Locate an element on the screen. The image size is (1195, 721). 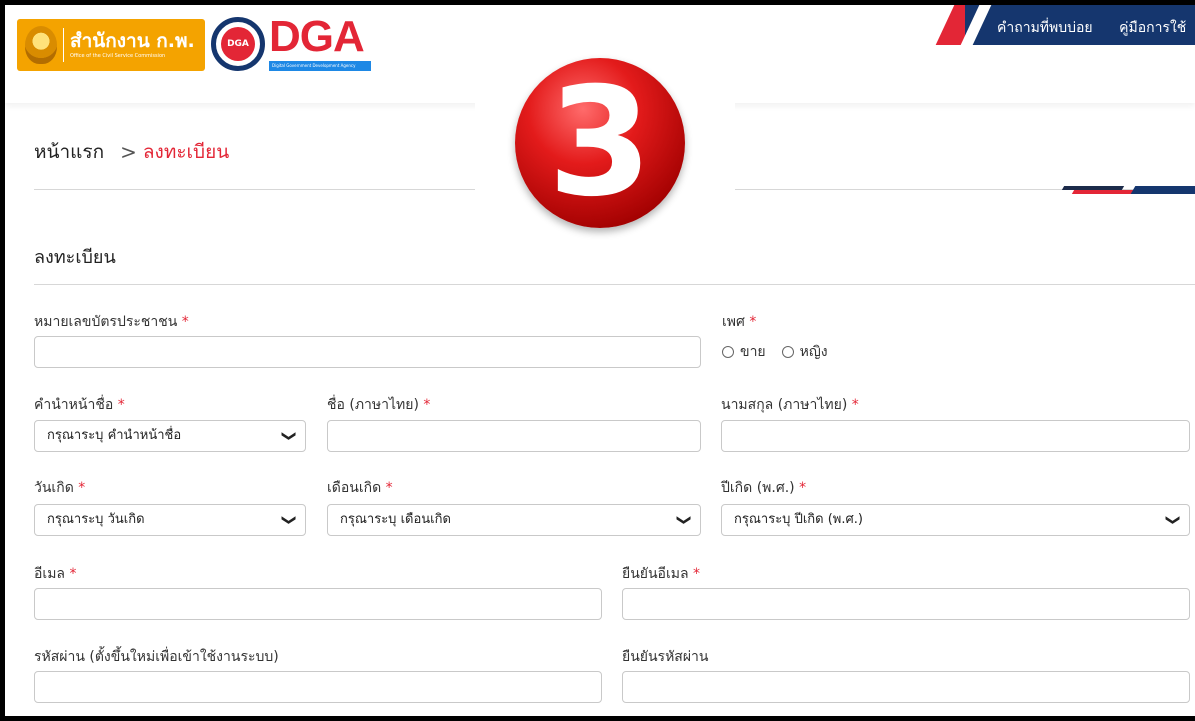
email-confirm-input is located at coordinates (906, 604).